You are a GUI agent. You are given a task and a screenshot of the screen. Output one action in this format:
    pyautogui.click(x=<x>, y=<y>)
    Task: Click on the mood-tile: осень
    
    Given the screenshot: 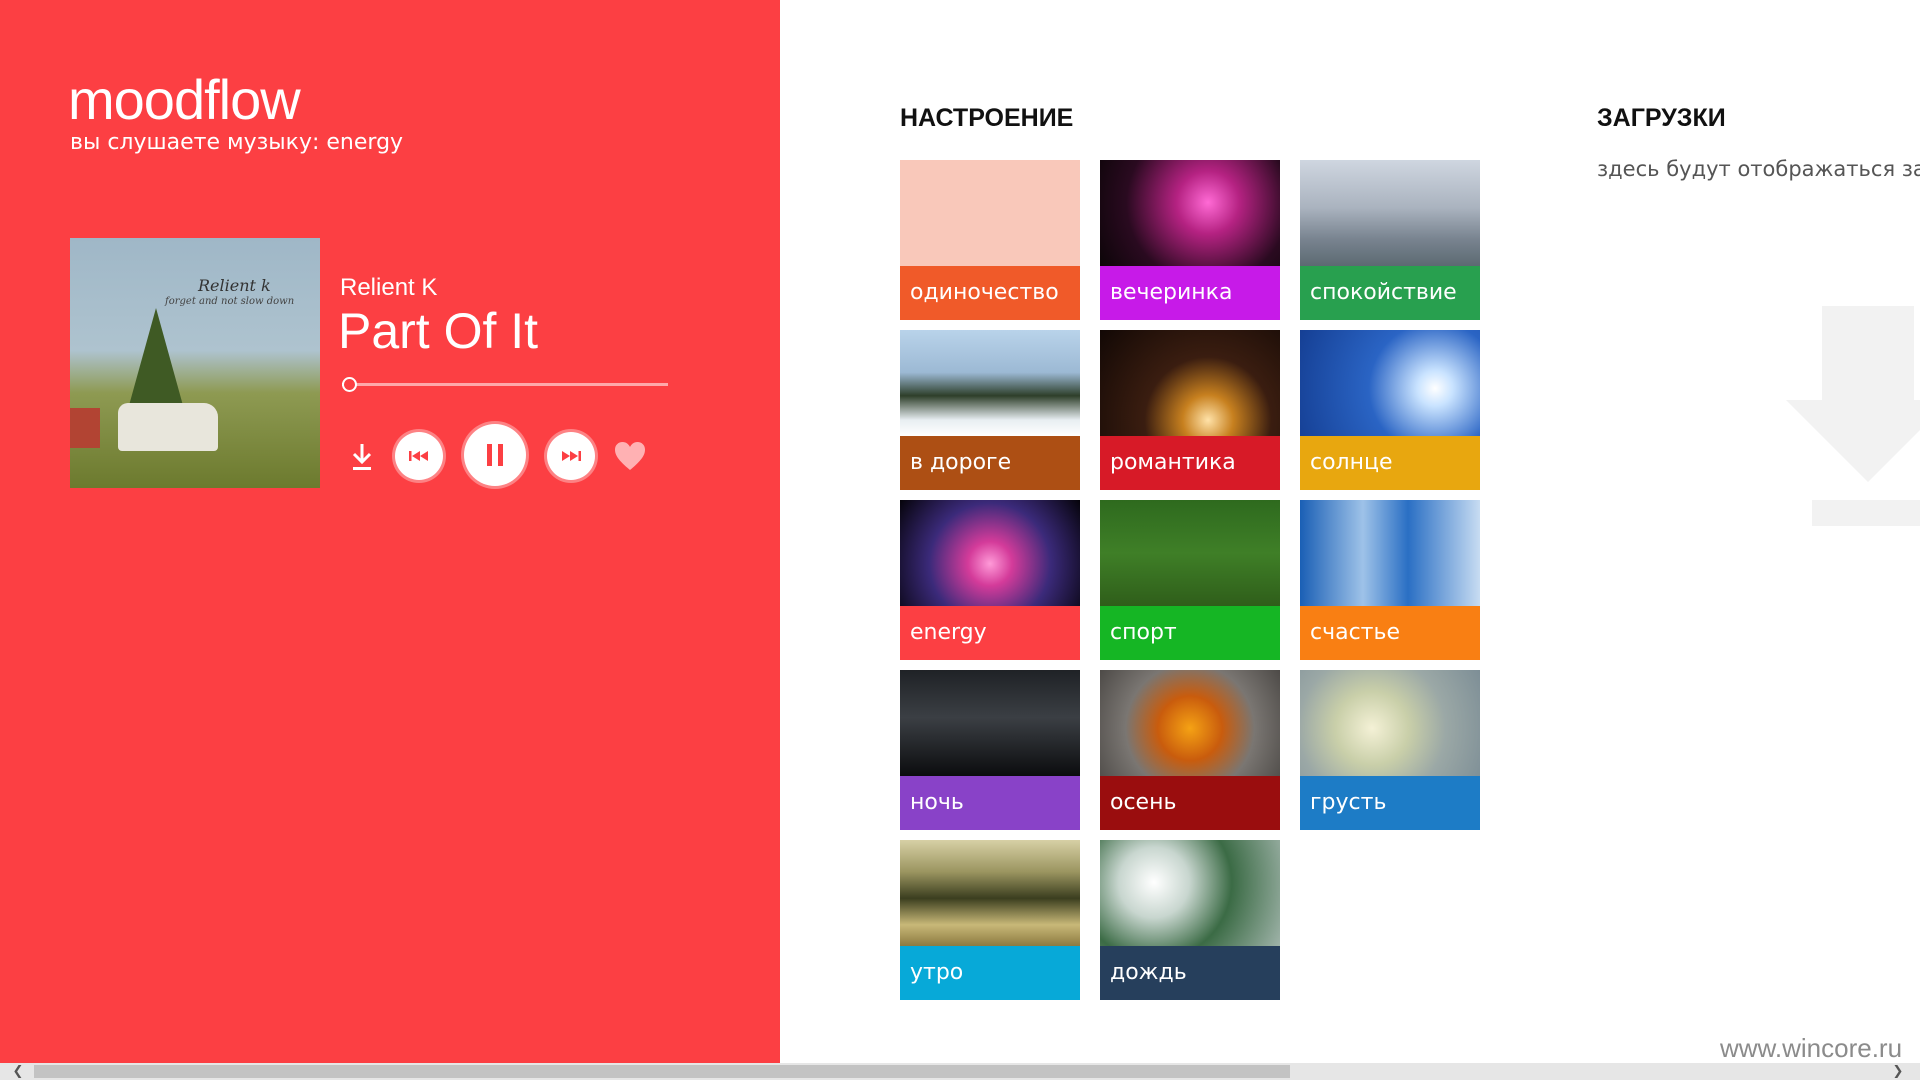 What is the action you would take?
    pyautogui.click(x=1190, y=750)
    